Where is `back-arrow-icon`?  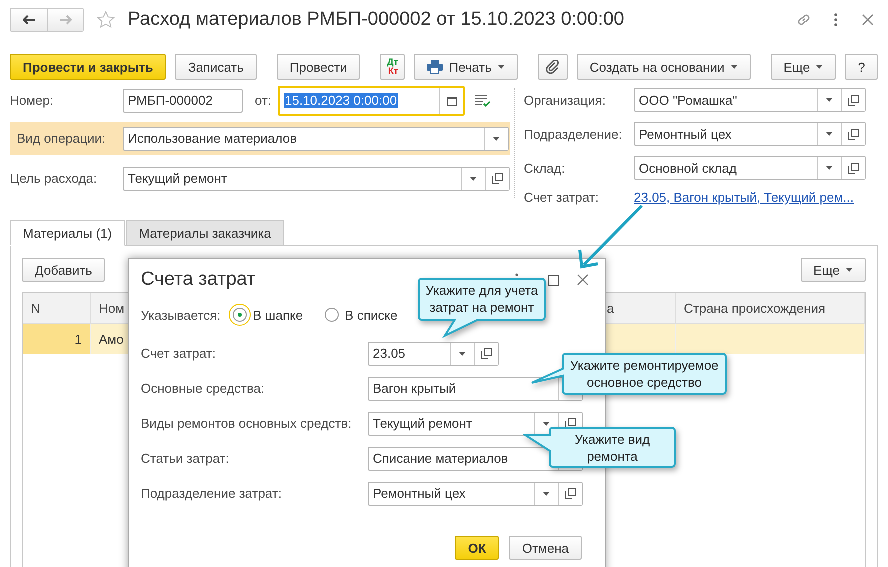 back-arrow-icon is located at coordinates (29, 20).